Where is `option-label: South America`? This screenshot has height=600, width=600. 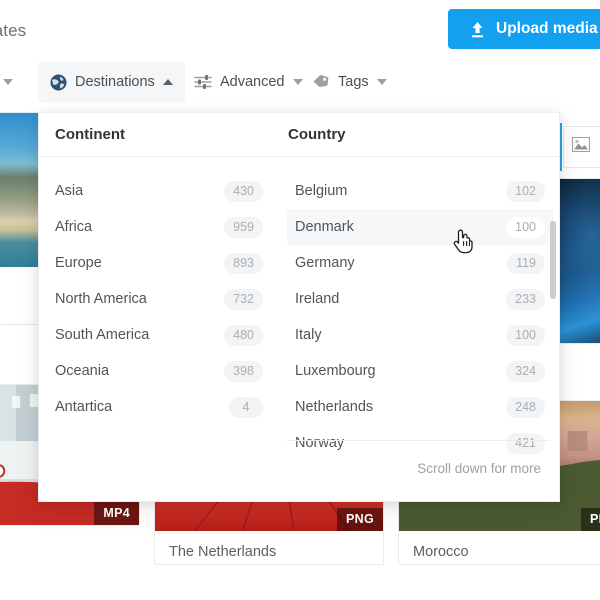 option-label: South America is located at coordinates (102, 335).